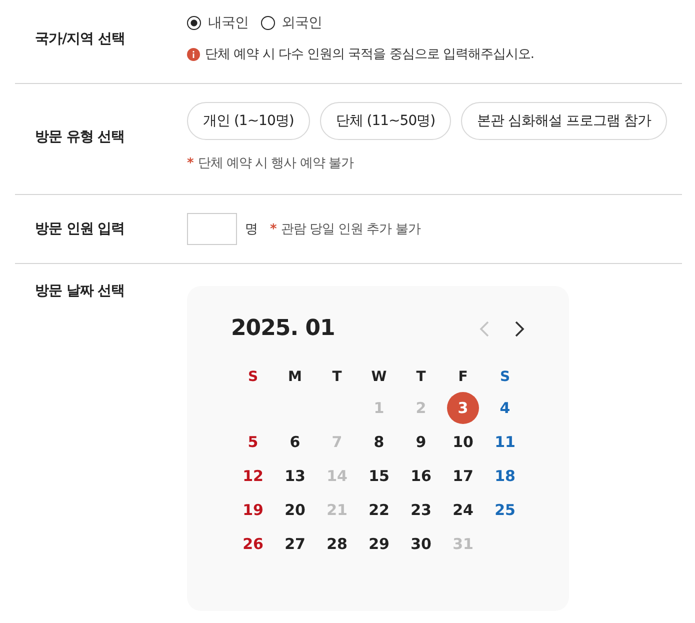 The image size is (695, 623). What do you see at coordinates (463, 510) in the screenshot?
I see `calendar-day: 24` at bounding box center [463, 510].